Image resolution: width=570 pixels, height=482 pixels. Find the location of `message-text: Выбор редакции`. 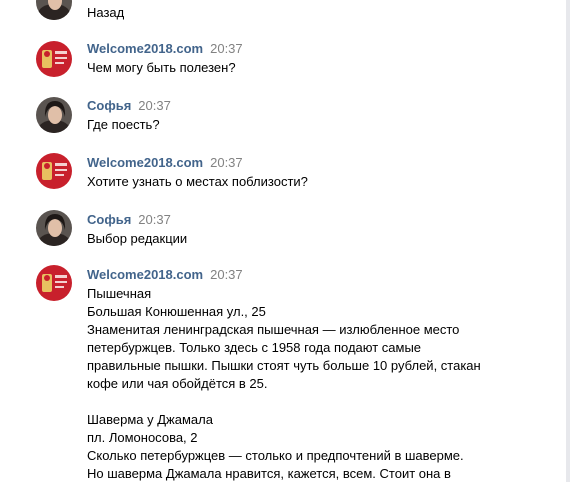

message-text: Выбор редакции is located at coordinates (137, 238).